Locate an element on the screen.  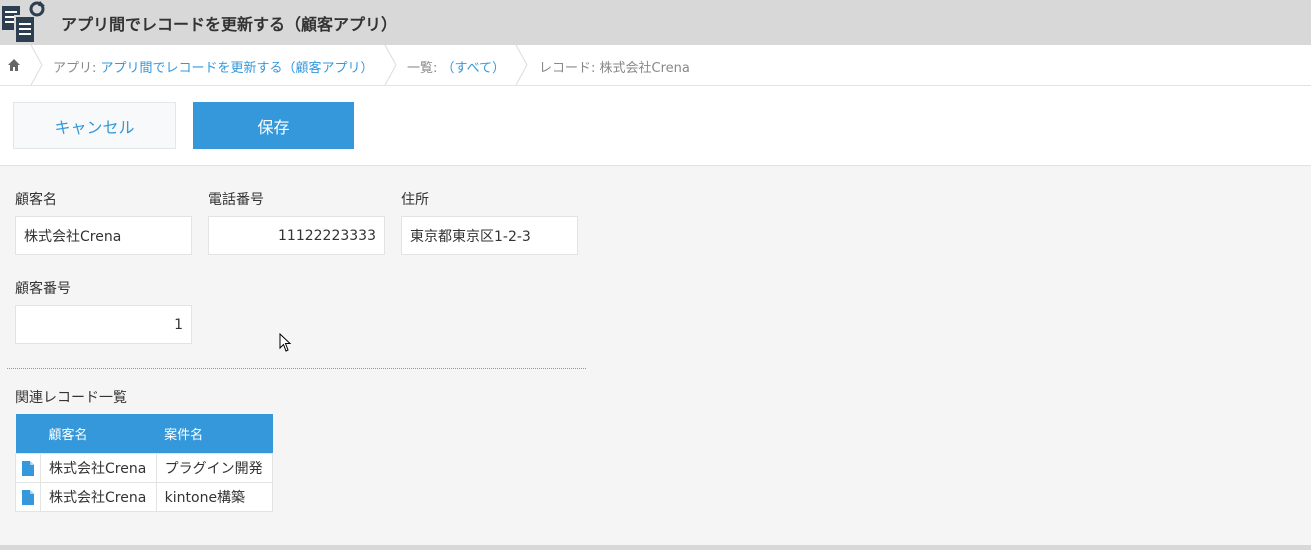
breadcrumb-app-link: アプリ間でレコードを更新する（顧客アプリ） is located at coordinates (237, 68).